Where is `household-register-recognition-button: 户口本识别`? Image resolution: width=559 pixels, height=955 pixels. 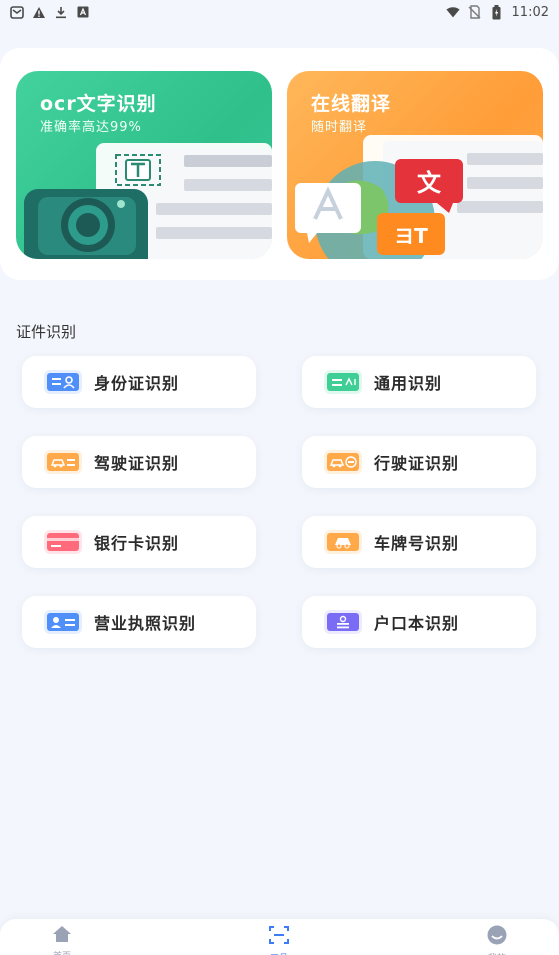
household-register-recognition-button: 户口本识别 is located at coordinates (419, 622).